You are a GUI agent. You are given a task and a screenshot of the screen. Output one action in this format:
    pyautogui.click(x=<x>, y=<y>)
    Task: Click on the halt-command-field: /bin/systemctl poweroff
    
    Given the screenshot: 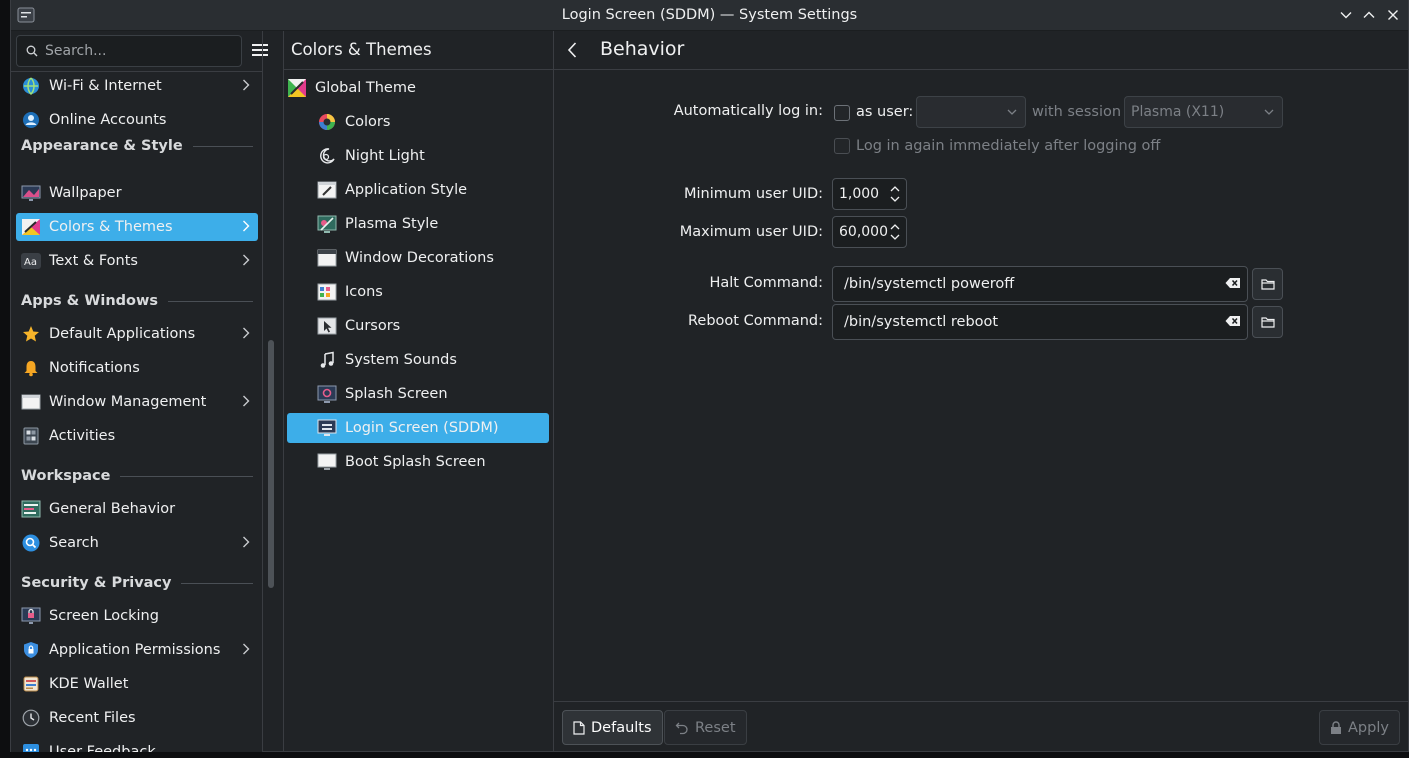 What is the action you would take?
    pyautogui.click(x=1040, y=284)
    